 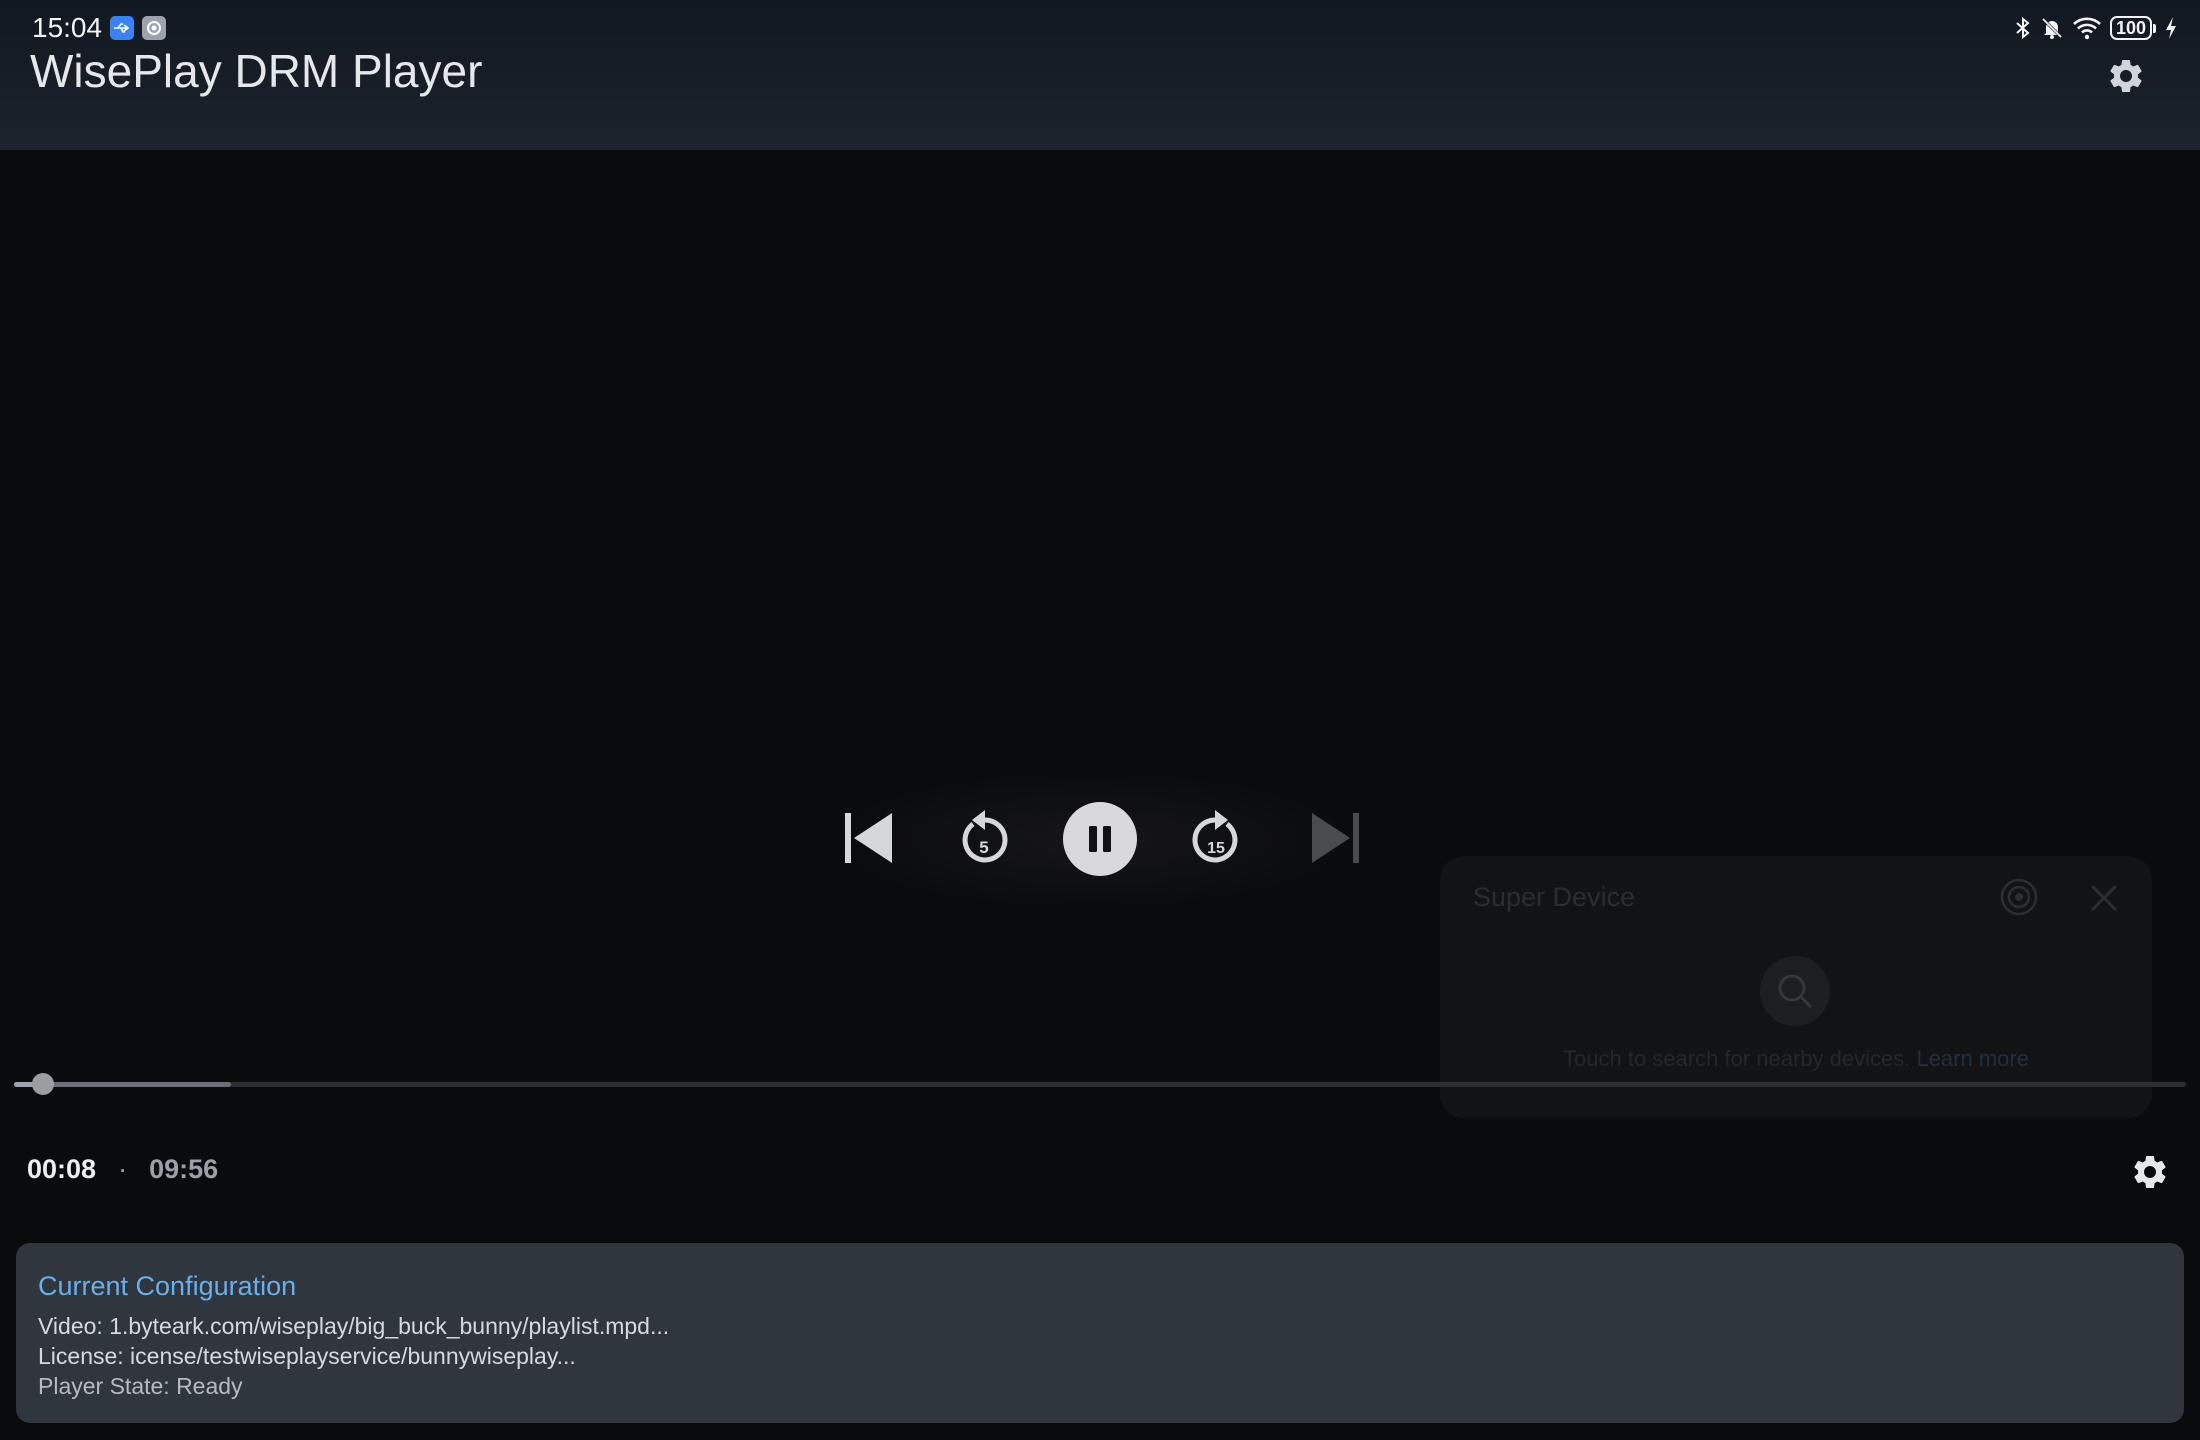 What do you see at coordinates (2023, 28) in the screenshot?
I see `bluetooth-icon` at bounding box center [2023, 28].